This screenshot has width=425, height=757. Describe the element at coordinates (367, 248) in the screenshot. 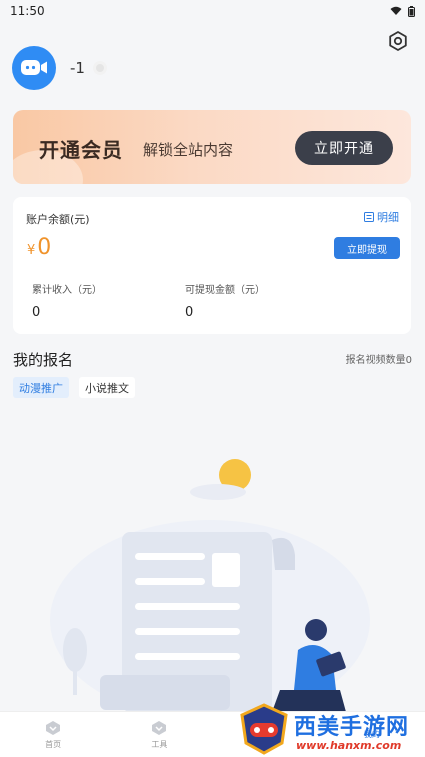

I see `withdraw-button: 立即提现` at that location.